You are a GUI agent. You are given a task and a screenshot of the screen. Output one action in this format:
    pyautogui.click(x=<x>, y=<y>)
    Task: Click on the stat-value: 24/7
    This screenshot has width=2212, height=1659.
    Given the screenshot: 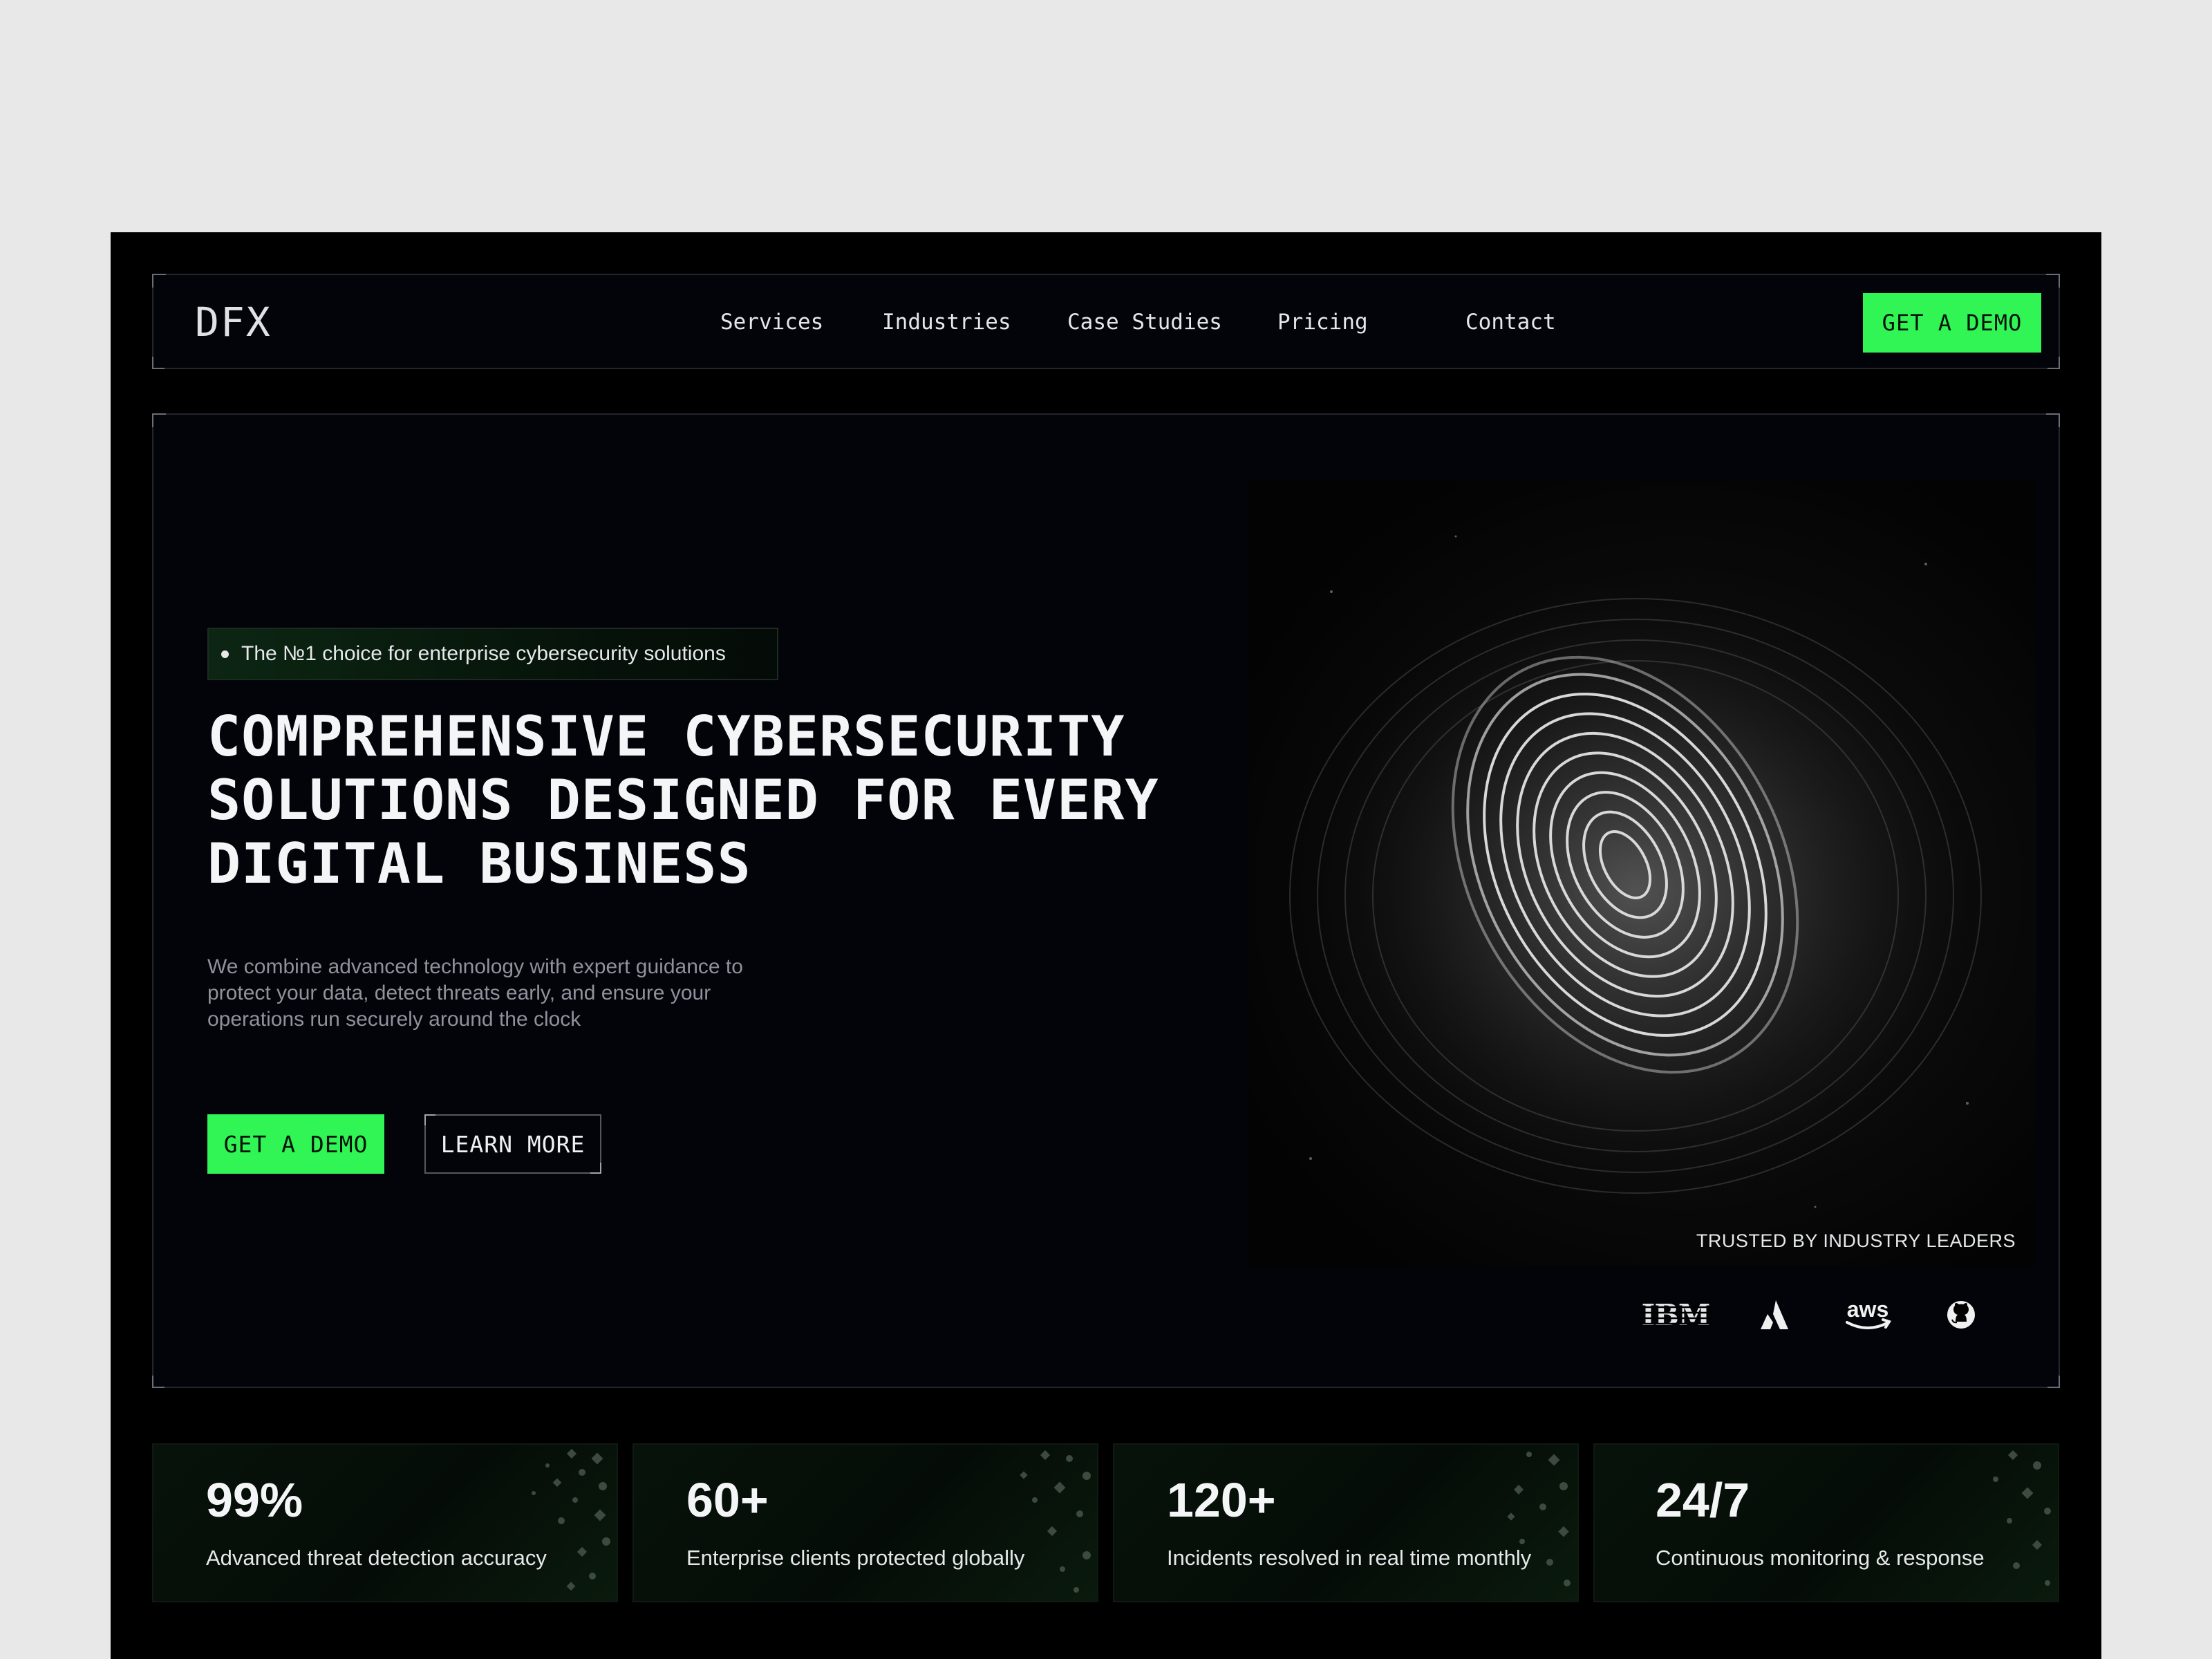 What is the action you would take?
    pyautogui.click(x=1703, y=1500)
    